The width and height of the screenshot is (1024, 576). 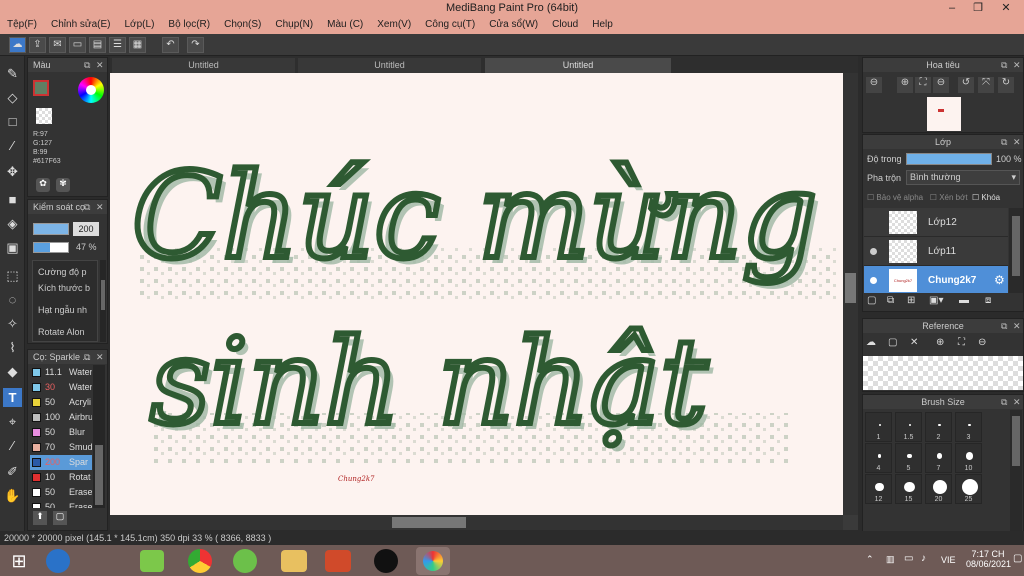 What do you see at coordinates (878, 458) in the screenshot?
I see `brush-size-option: 4` at bounding box center [878, 458].